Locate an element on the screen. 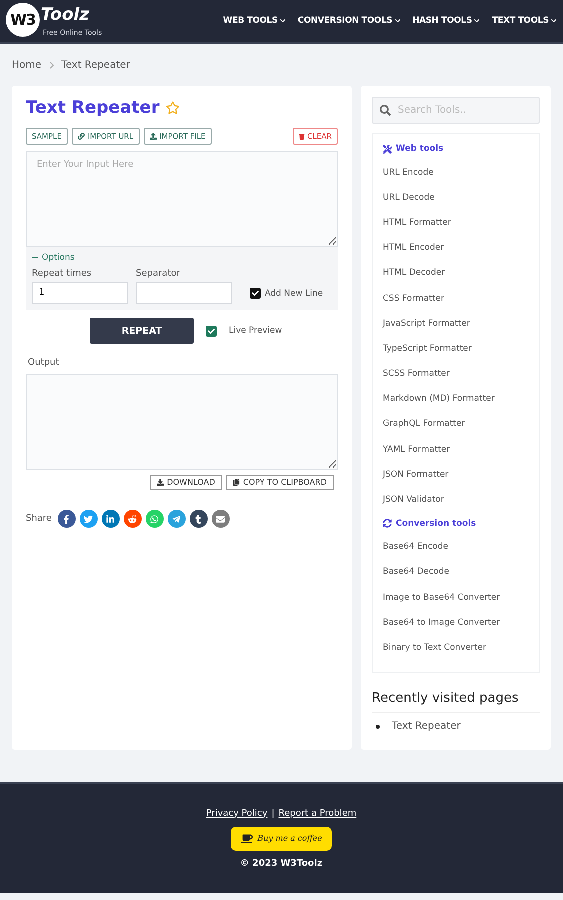 The width and height of the screenshot is (563, 900). nav-menu-link: CONVERSION TOOLS is located at coordinates (349, 21).